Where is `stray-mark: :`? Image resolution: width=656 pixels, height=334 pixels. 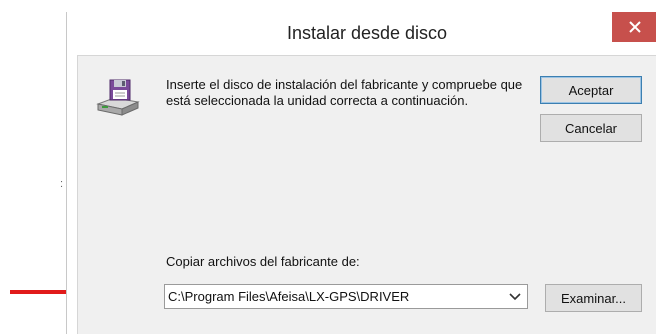
stray-mark: : is located at coordinates (62, 184).